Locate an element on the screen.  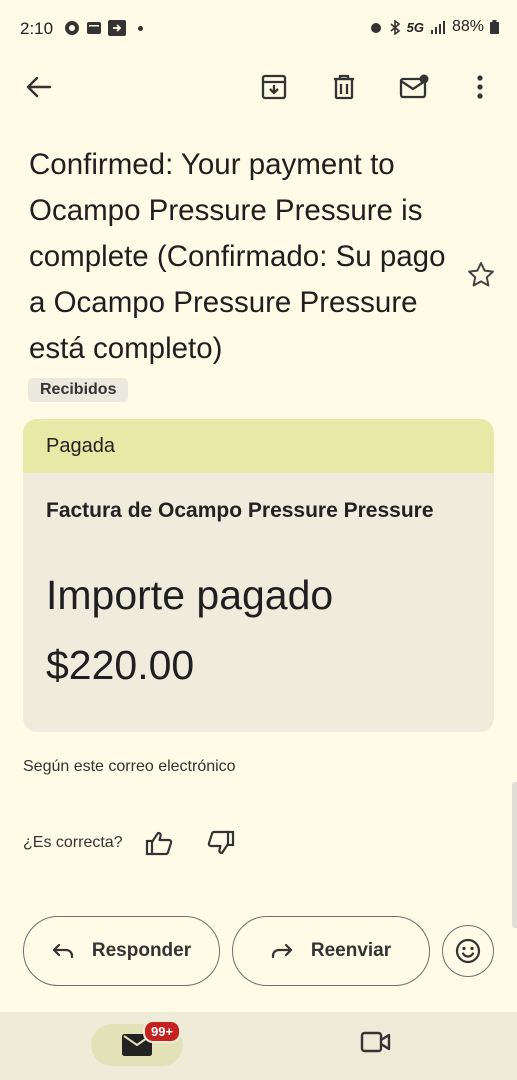
label-chip-inbox: Recibidos is located at coordinates (78, 390).